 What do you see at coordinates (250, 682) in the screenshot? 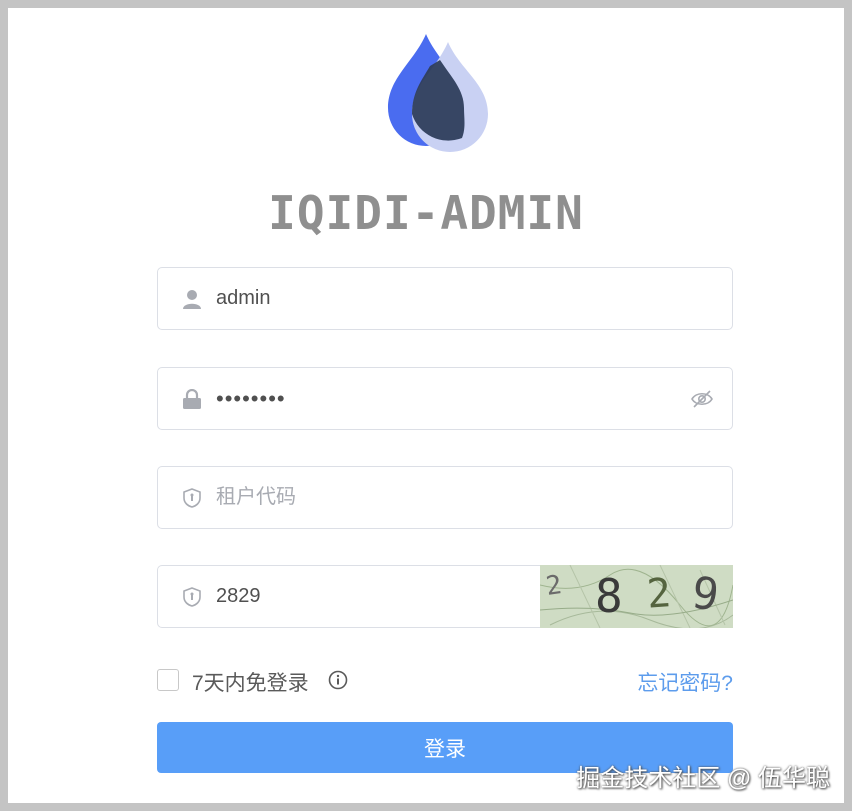
I see `remember-label: 7天内免登录` at bounding box center [250, 682].